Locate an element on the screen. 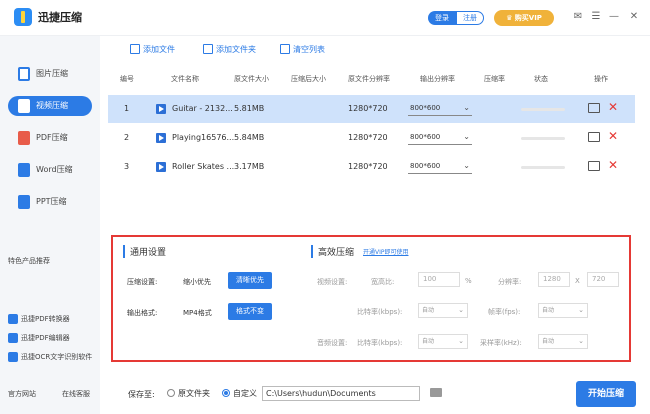 The image size is (650, 414). sidebar-item-label: Word压缩 is located at coordinates (54, 169).